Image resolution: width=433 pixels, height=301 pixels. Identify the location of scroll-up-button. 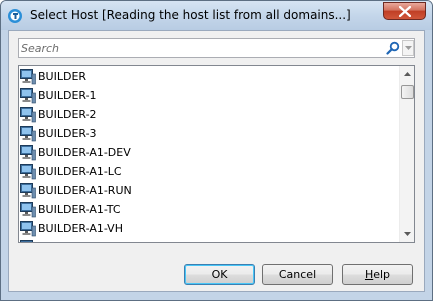
(407, 74).